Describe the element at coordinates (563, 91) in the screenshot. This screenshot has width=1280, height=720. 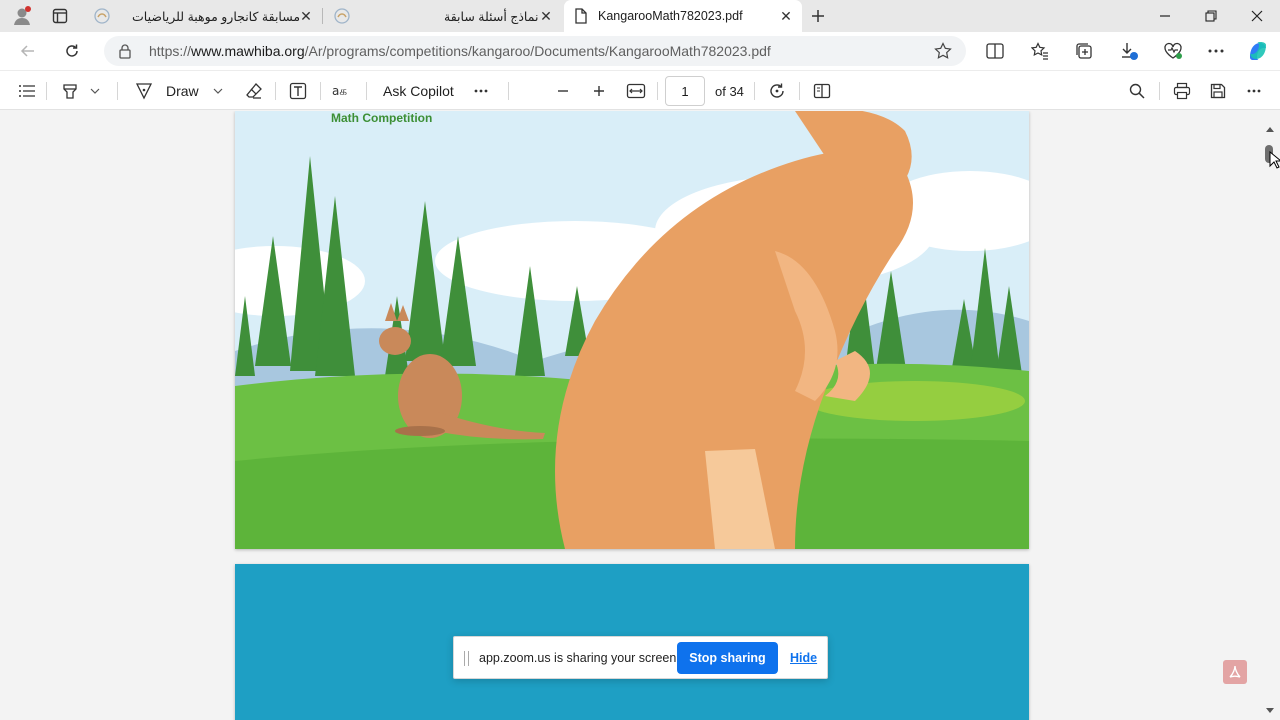
I see `zoom-out-icon` at that location.